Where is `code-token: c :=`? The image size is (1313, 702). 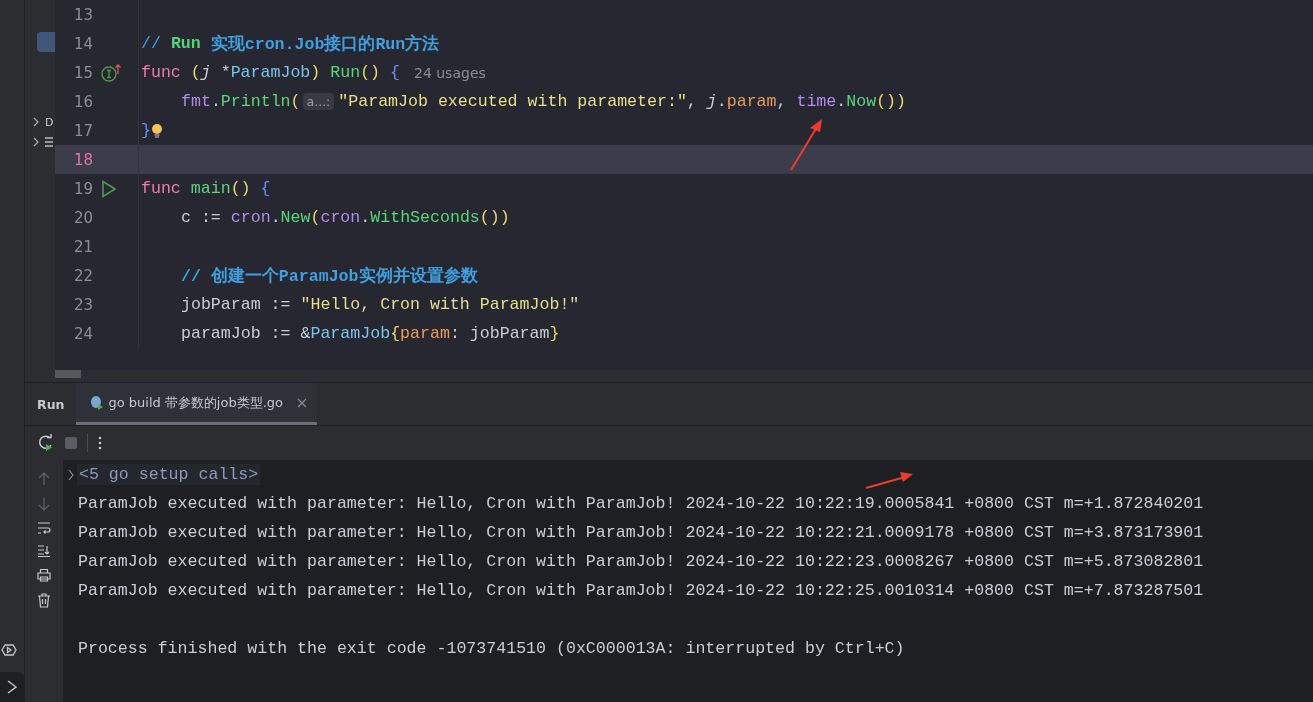 code-token: c := is located at coordinates (201, 217).